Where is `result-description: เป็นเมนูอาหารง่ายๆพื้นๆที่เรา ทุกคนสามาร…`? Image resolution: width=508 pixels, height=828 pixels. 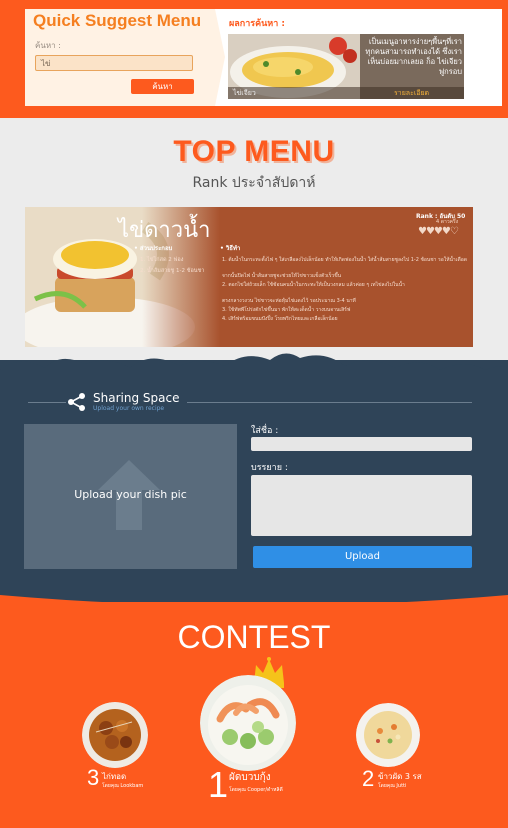
result-description: เป็นเมนูอาหารง่ายๆพื้นๆที่เรา ทุกคนสามาร… is located at coordinates (413, 56).